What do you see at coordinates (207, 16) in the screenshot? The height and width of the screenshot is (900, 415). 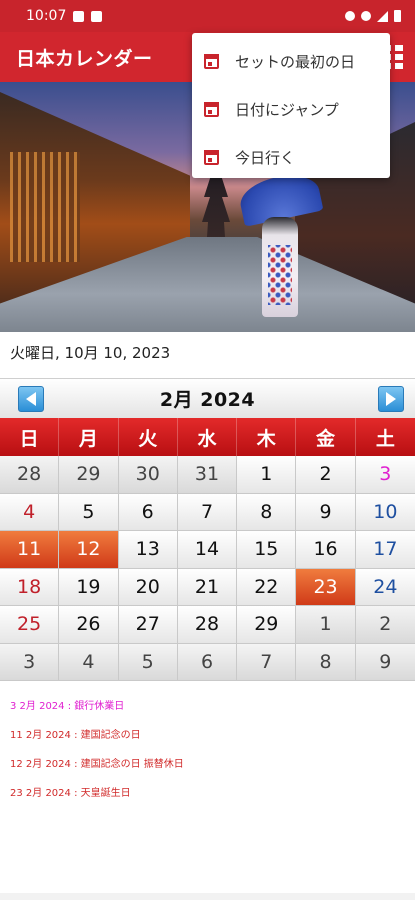 I see `status-bar: 10:07` at bounding box center [207, 16].